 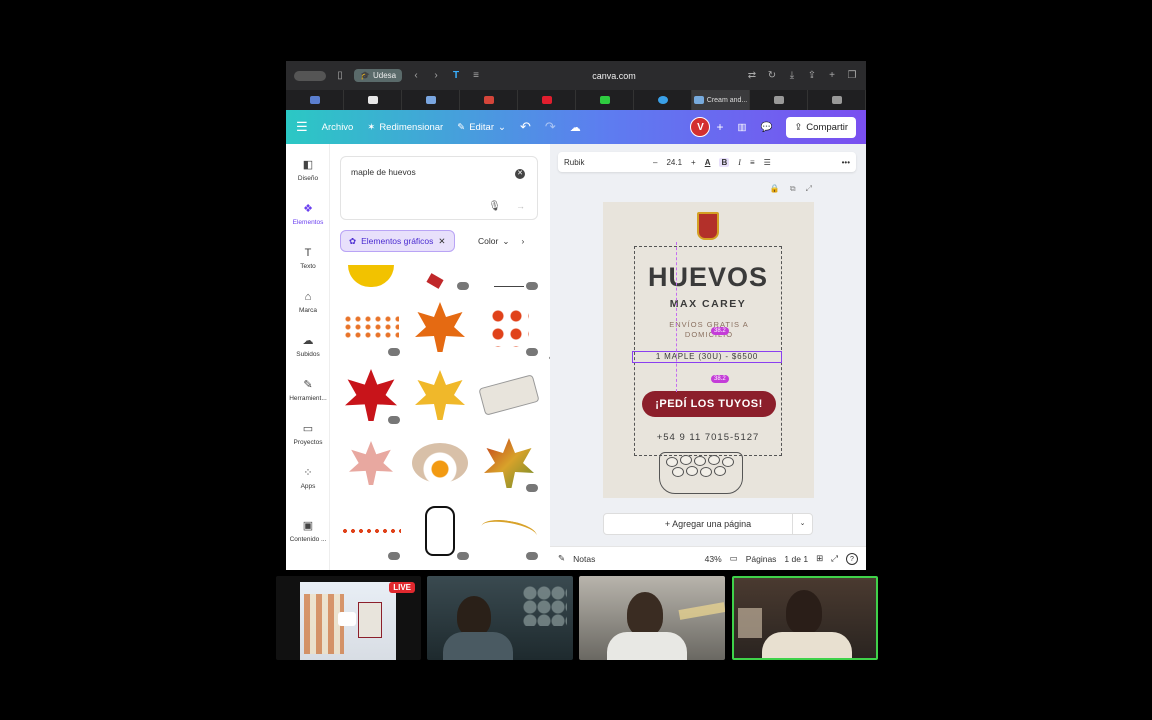 I want to click on comment-icon: 💬, so click(x=766, y=127).